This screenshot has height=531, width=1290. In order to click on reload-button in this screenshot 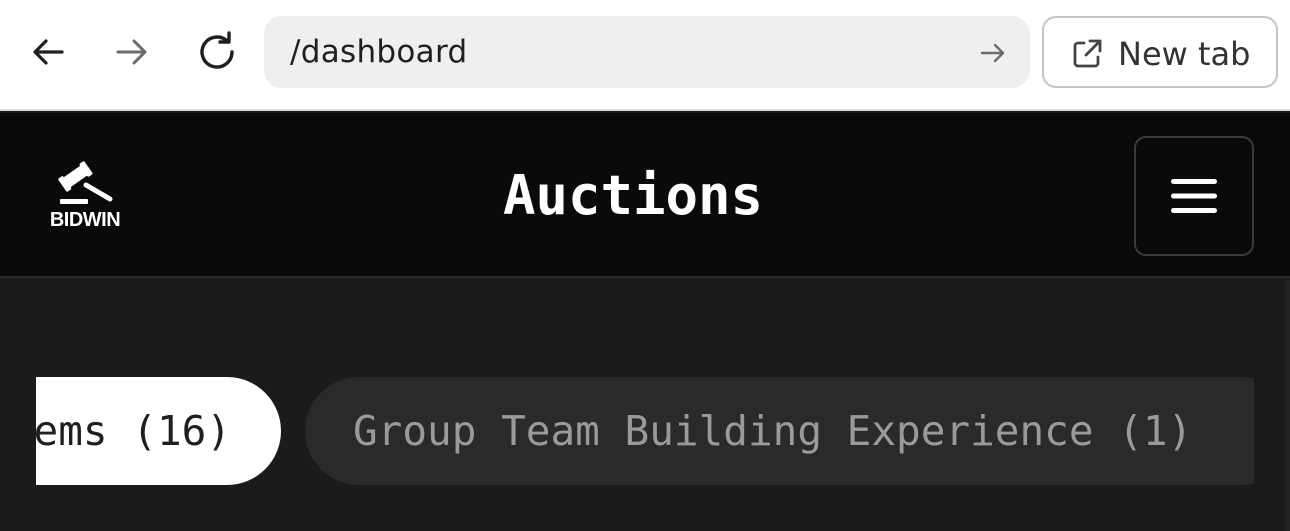, I will do `click(217, 52)`.